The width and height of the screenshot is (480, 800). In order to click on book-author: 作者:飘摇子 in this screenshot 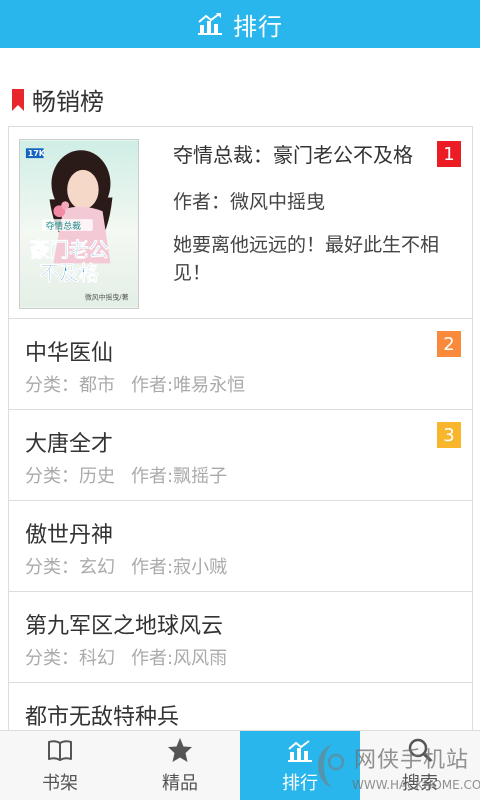, I will do `click(179, 476)`.